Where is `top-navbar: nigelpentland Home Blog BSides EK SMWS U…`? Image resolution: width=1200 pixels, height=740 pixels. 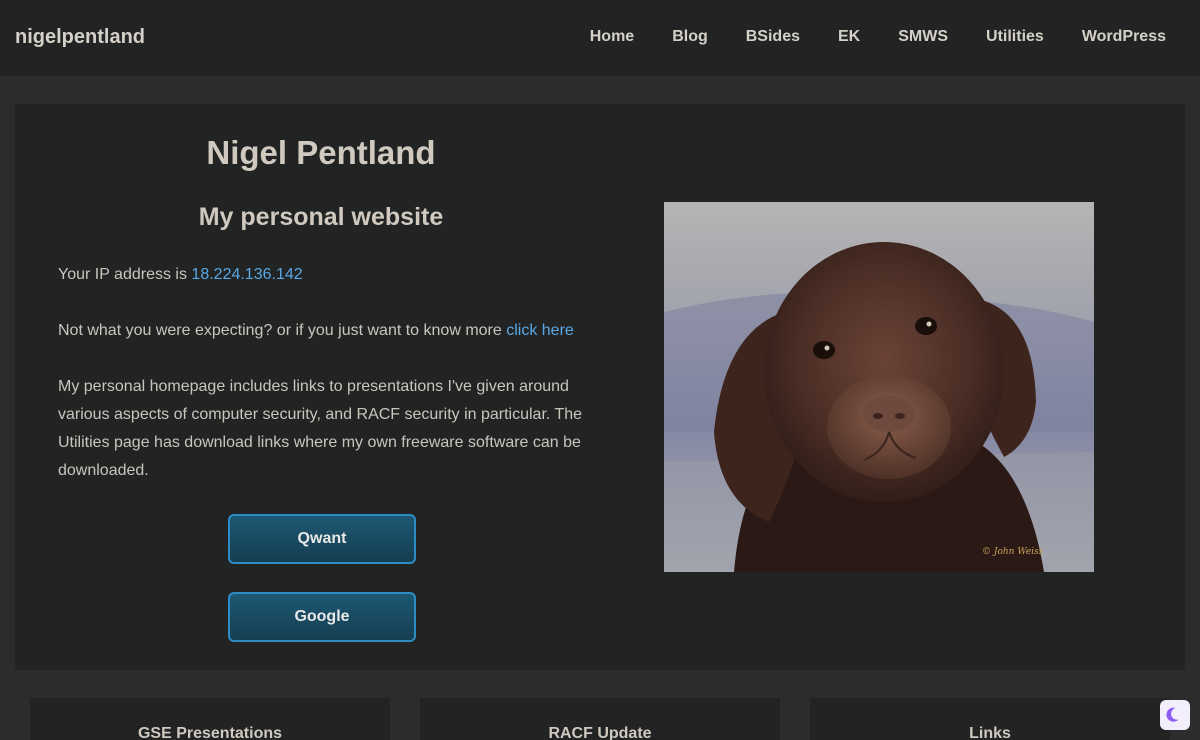 top-navbar: nigelpentland Home Blog BSides EK SMWS U… is located at coordinates (600, 38).